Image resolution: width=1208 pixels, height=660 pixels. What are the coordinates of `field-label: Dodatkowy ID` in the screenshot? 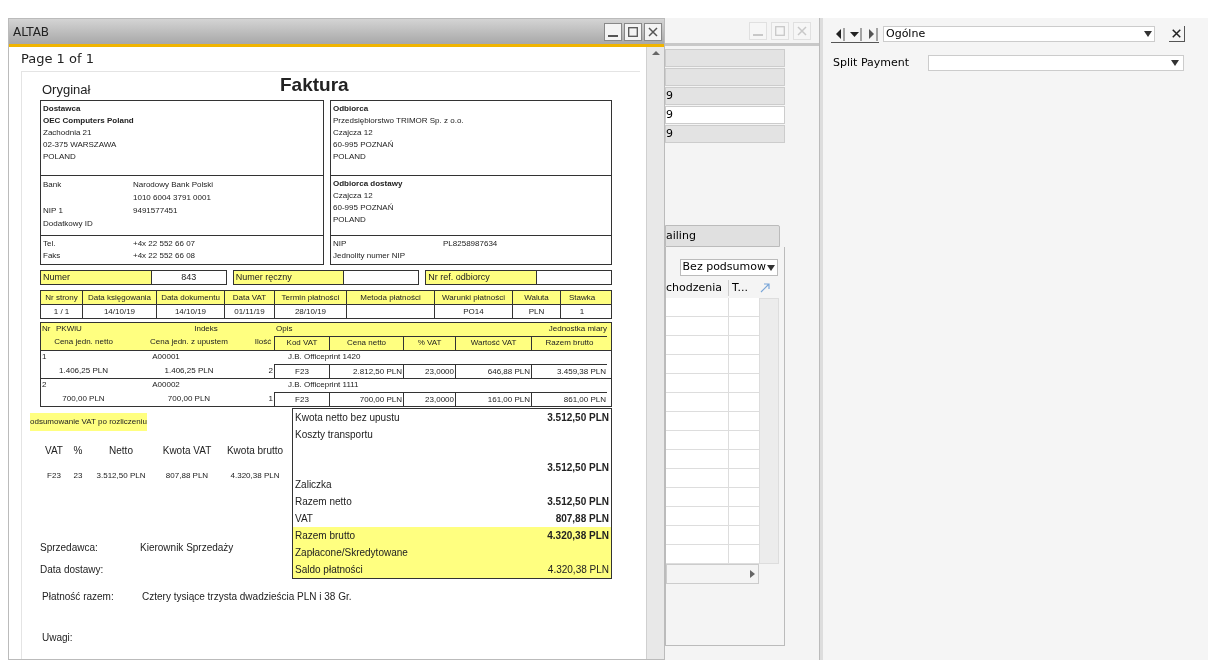 It's located at (68, 223).